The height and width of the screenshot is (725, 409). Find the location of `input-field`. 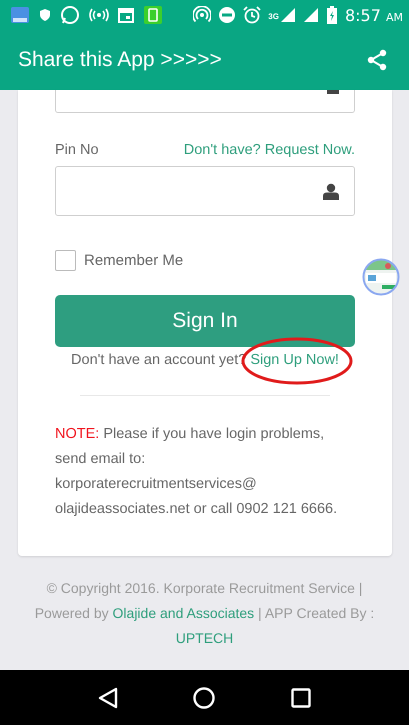

input-field is located at coordinates (205, 101).